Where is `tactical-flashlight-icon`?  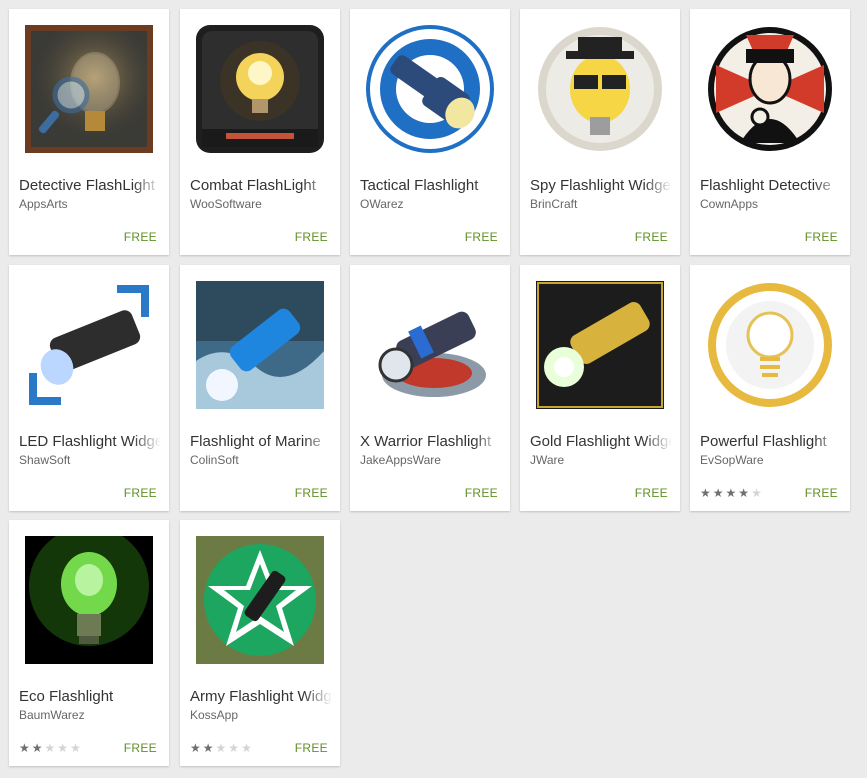 tactical-flashlight-icon is located at coordinates (430, 89).